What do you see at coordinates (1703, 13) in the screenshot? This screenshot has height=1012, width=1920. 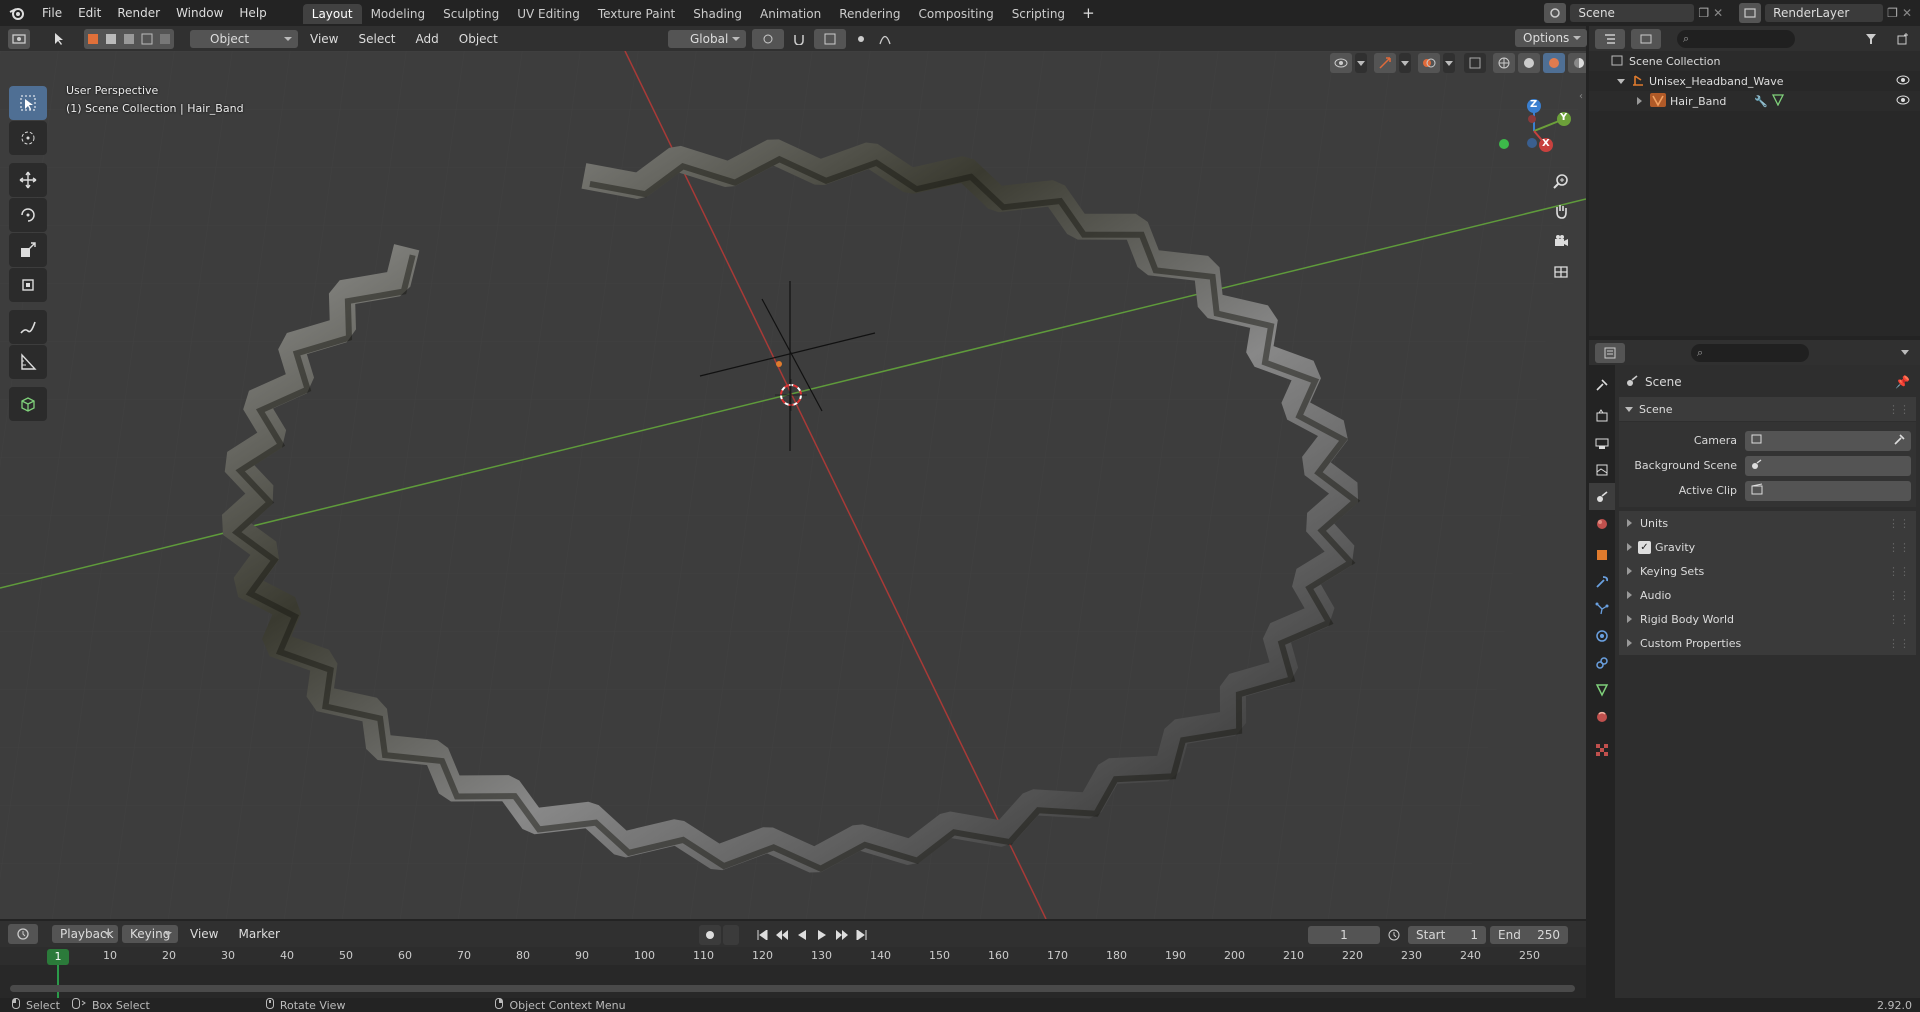 I see `new-scene-icon: ❐` at bounding box center [1703, 13].